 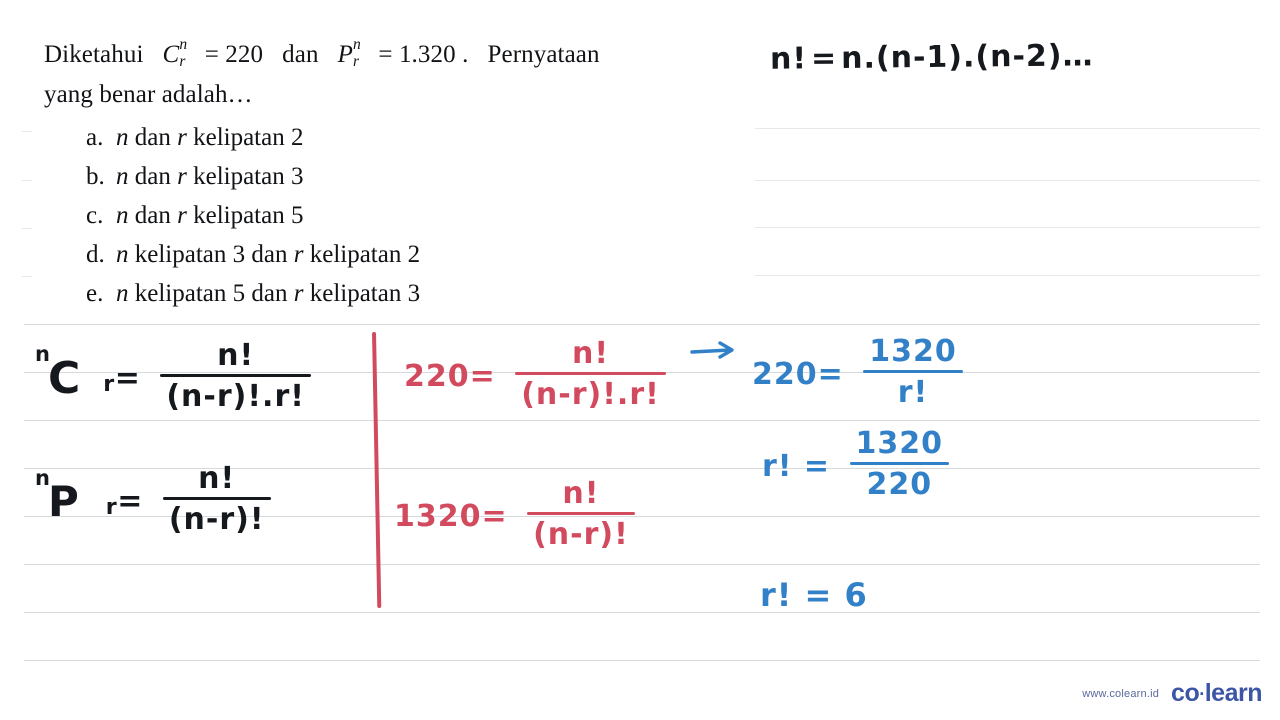 What do you see at coordinates (796, 466) in the screenshot?
I see `rfactorial-step-lhs: r! =` at bounding box center [796, 466].